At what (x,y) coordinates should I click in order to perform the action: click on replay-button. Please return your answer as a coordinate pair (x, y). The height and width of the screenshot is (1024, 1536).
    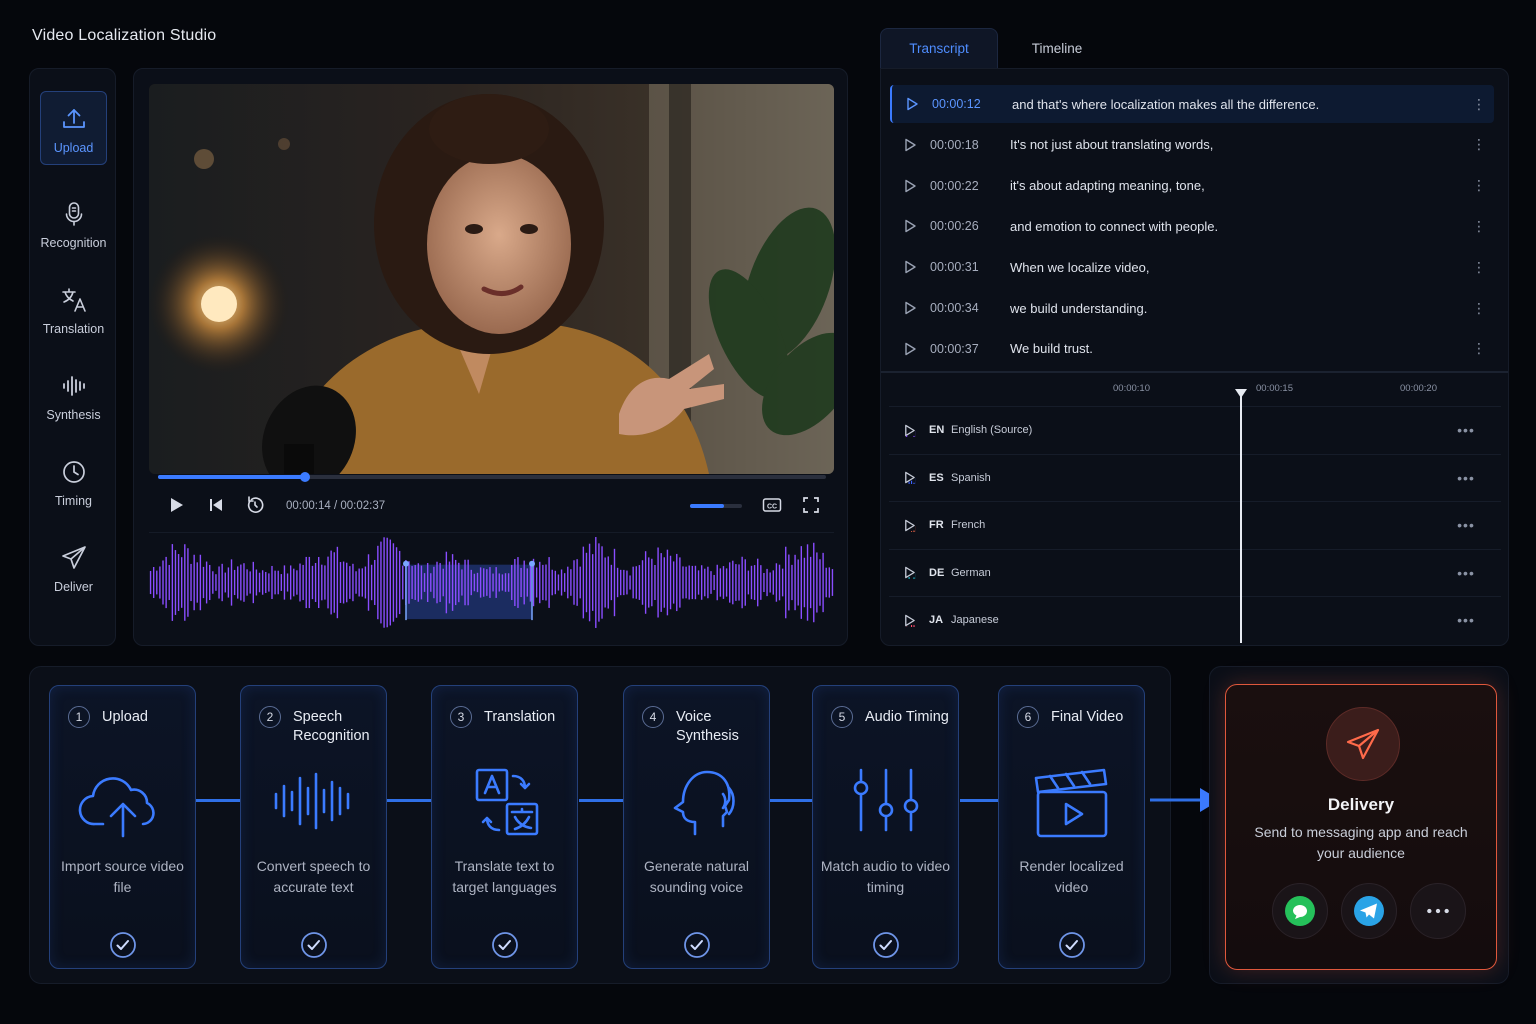
    Looking at the image, I should click on (255, 505).